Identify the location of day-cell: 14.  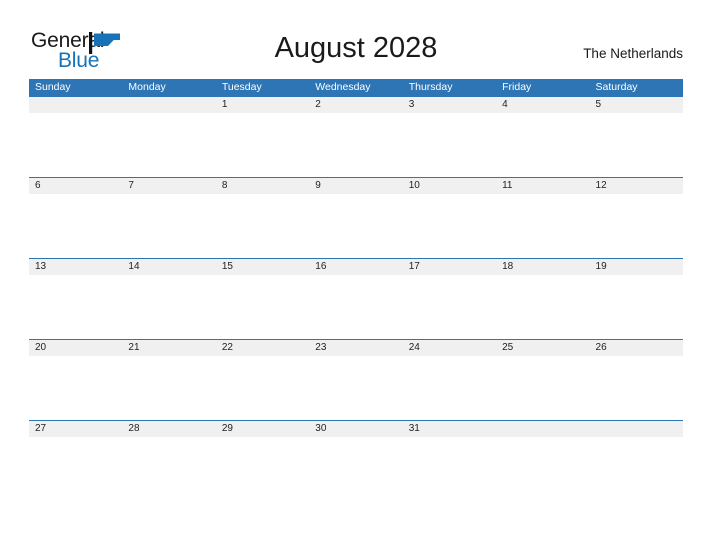
(168, 267).